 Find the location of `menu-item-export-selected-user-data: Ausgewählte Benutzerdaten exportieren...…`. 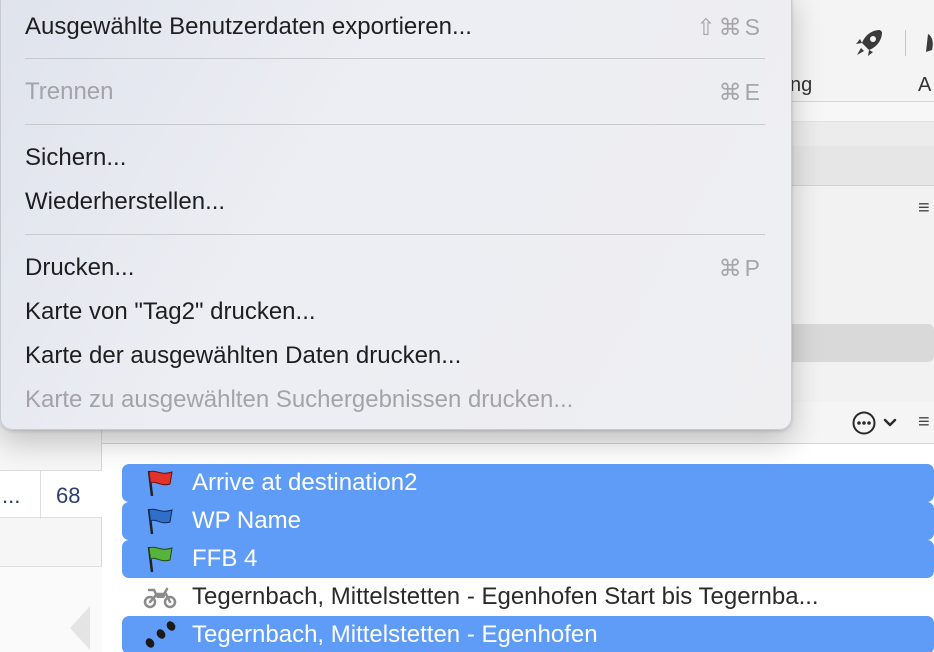

menu-item-export-selected-user-data: Ausgewählte Benutzerdaten exportieren...… is located at coordinates (397, 27).